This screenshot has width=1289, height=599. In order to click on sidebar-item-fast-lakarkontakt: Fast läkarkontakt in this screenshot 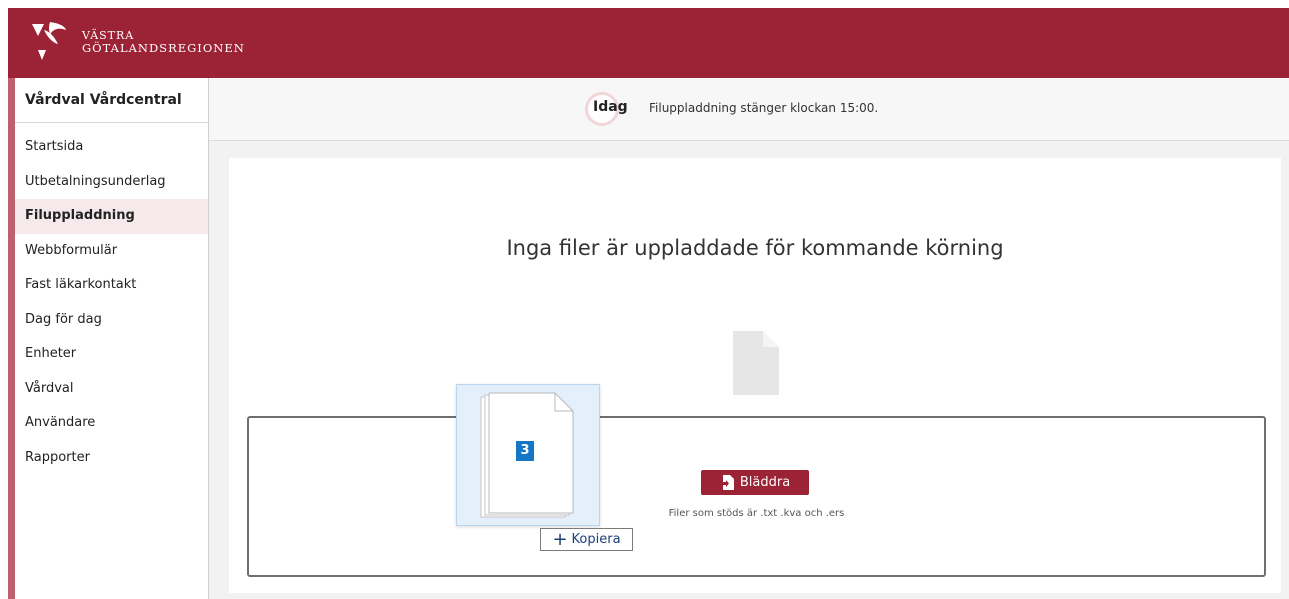, I will do `click(111, 285)`.